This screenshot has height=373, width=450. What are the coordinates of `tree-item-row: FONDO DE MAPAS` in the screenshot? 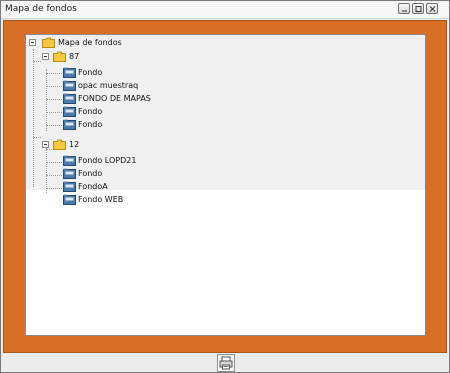 It's located at (101, 99).